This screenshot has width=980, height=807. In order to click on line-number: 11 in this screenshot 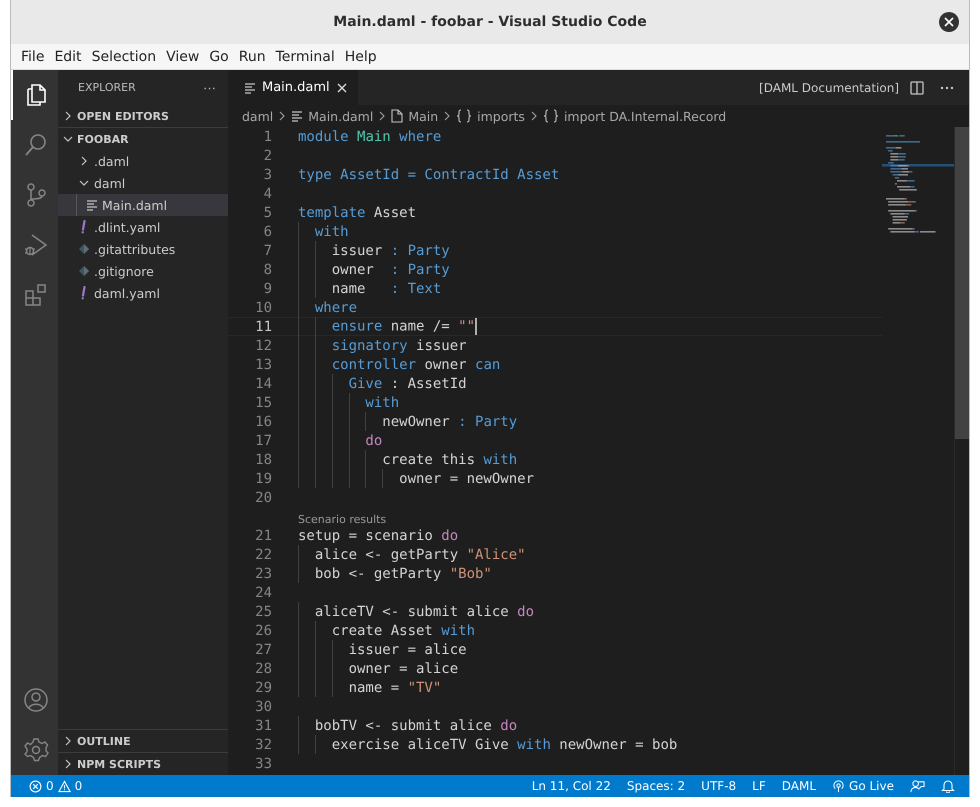, I will do `click(263, 326)`.